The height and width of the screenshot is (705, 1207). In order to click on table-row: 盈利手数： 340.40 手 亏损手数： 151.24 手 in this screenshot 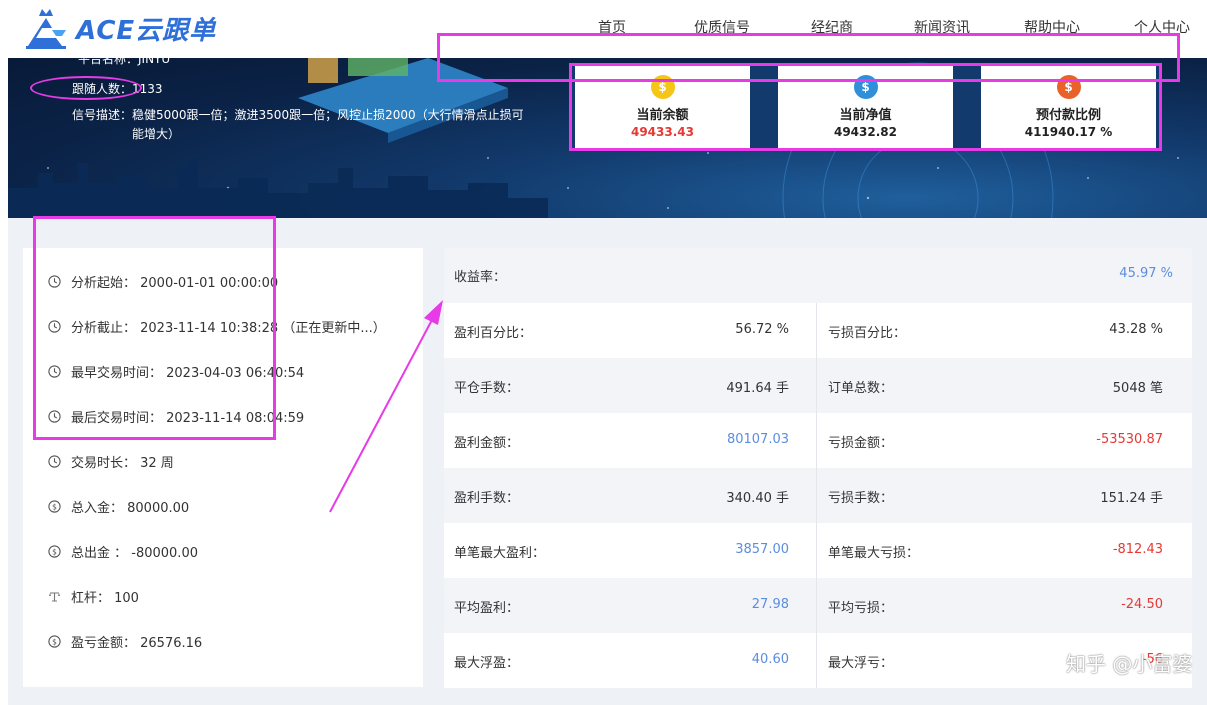, I will do `click(818, 495)`.